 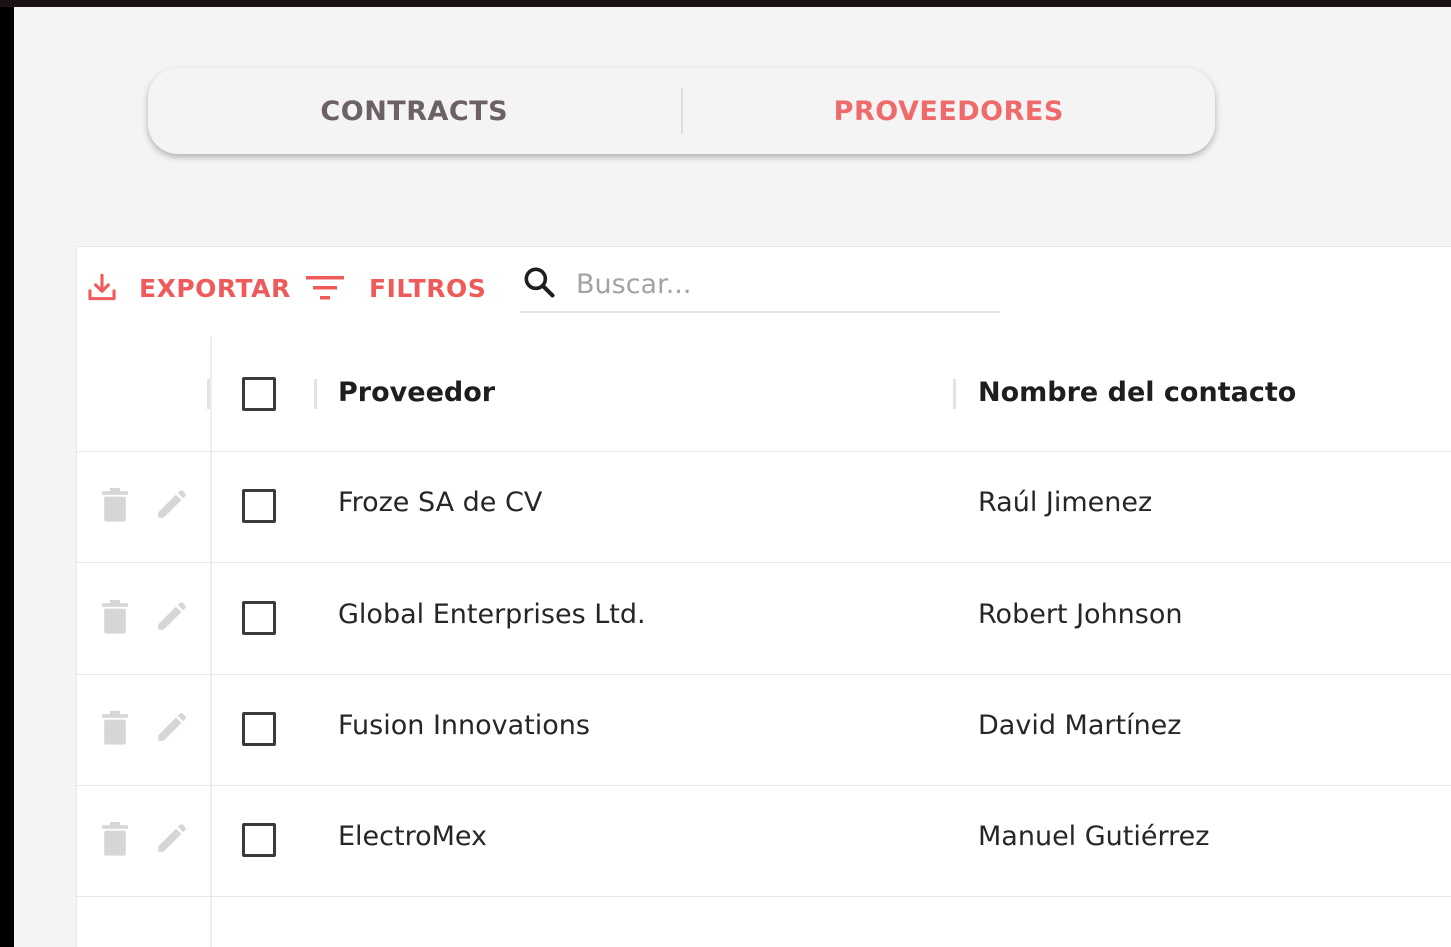 What do you see at coordinates (1094, 836) in the screenshot?
I see `cell-contacto: Manuel Gutiérrez` at bounding box center [1094, 836].